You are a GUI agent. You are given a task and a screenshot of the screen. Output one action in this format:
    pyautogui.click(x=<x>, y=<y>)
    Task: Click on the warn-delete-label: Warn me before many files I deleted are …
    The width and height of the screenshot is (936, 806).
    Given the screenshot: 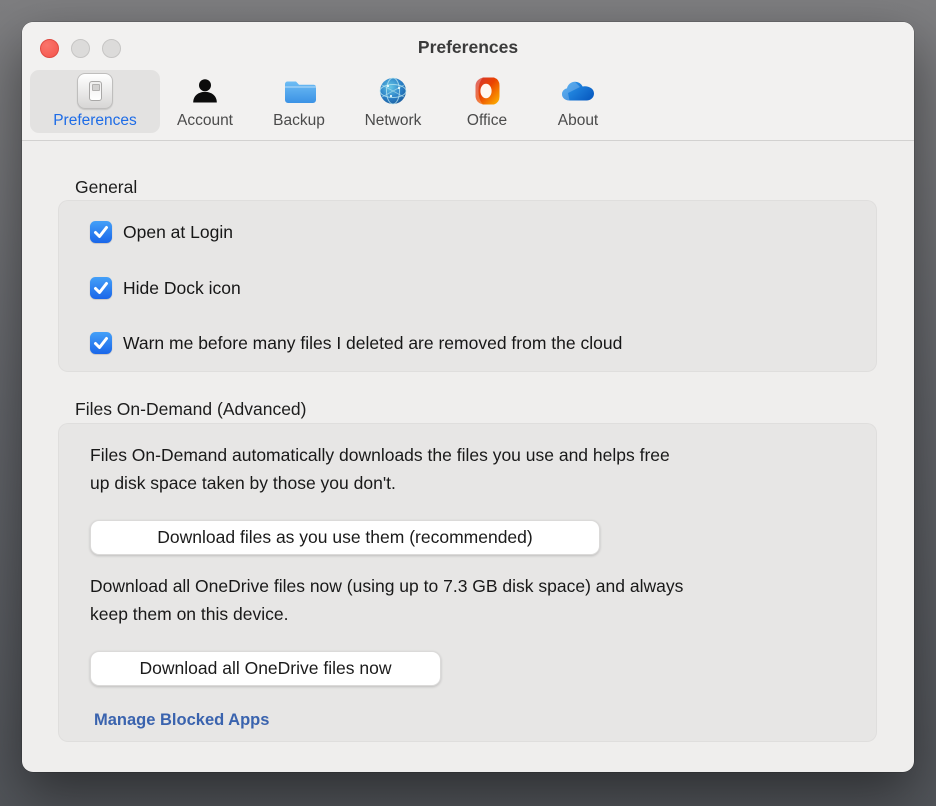 What is the action you would take?
    pyautogui.click(x=373, y=342)
    